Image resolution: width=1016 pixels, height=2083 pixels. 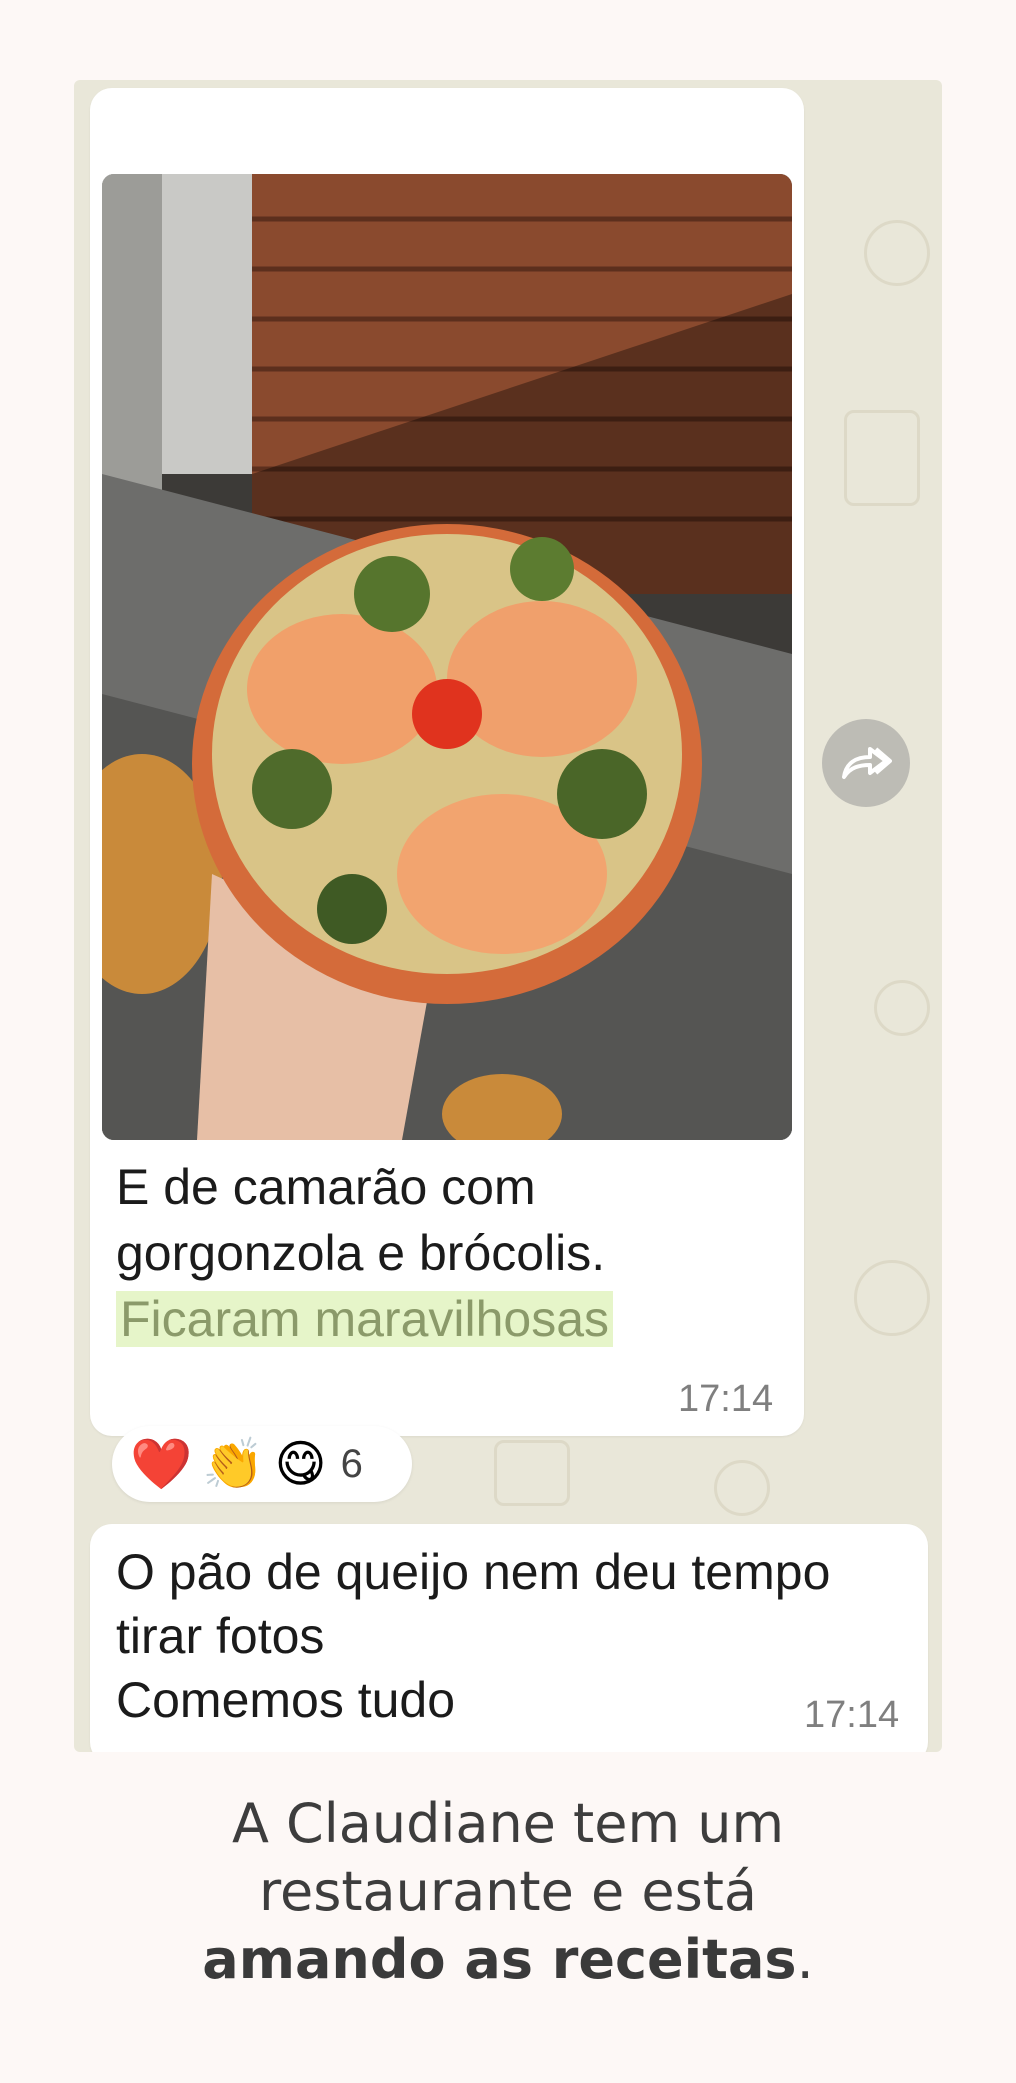 I want to click on caption-line: E de camarão com, so click(x=326, y=1187).